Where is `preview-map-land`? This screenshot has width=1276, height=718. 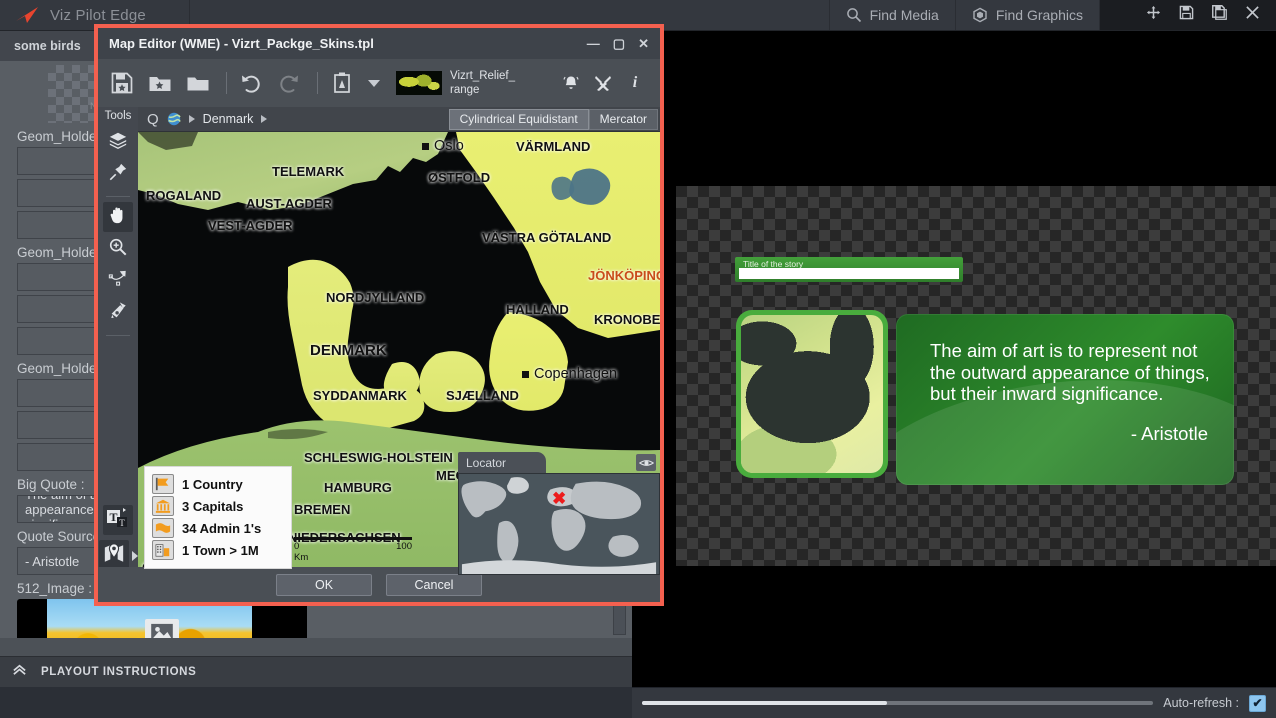
preview-map-land is located at coordinates (812, 394).